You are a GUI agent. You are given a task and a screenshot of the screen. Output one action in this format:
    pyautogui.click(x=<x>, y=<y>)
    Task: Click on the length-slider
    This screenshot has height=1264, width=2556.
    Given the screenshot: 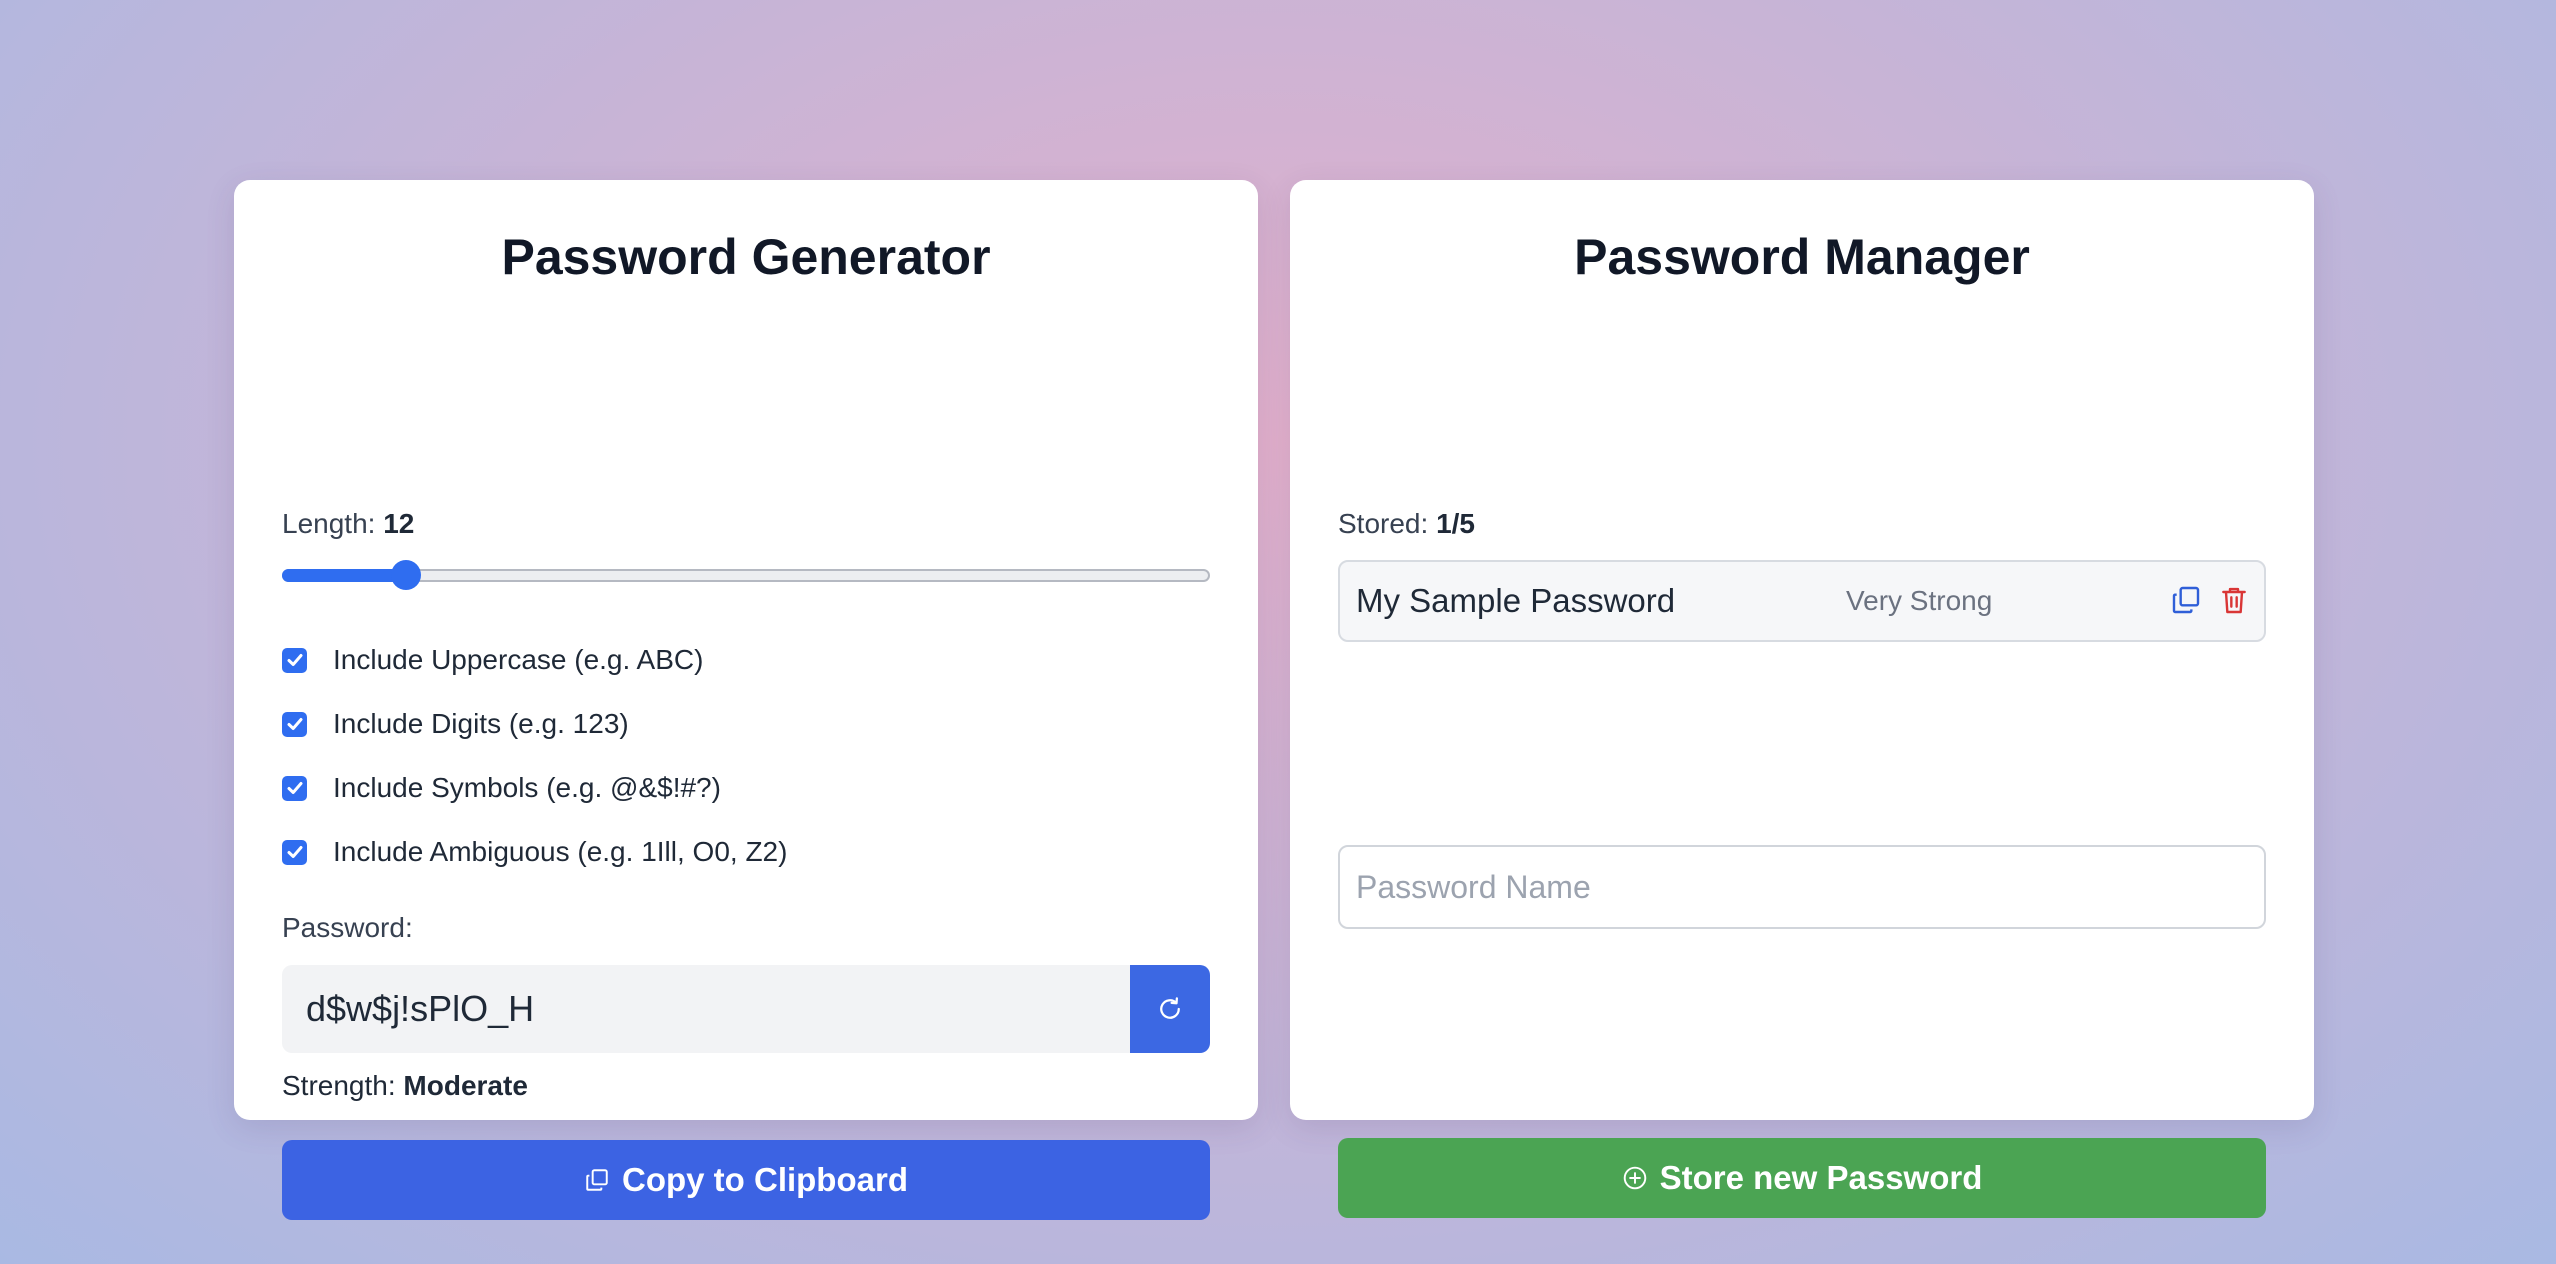 What is the action you would take?
    pyautogui.click(x=746, y=575)
    